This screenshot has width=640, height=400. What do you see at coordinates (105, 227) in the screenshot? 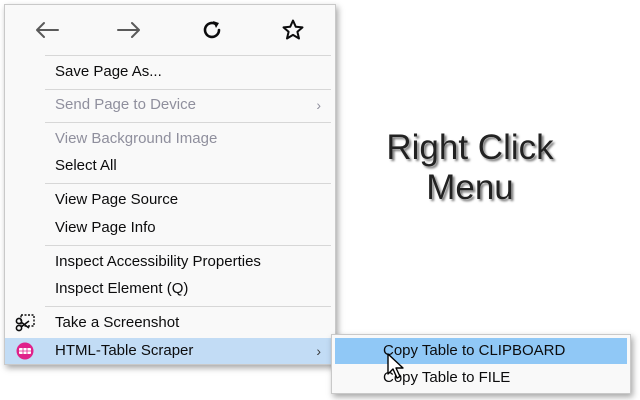
I see `view-page-info-label: View Page Info` at bounding box center [105, 227].